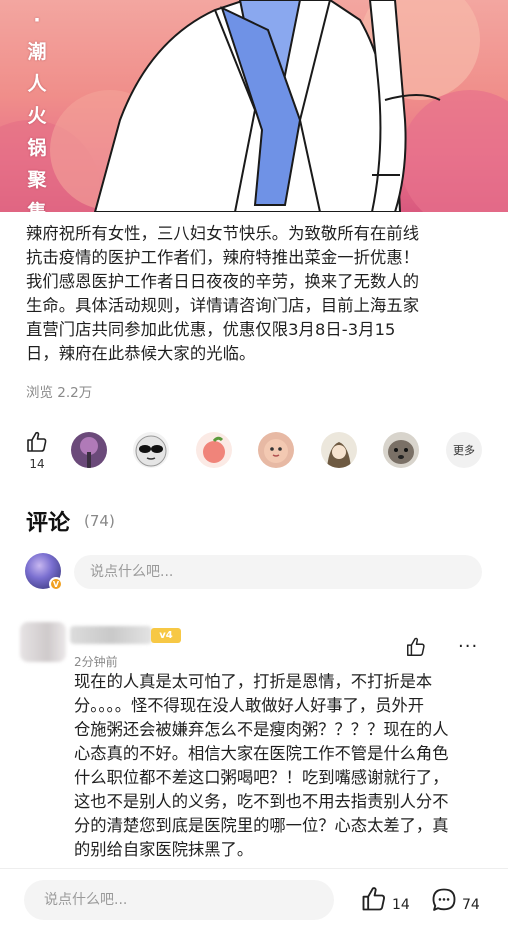 This screenshot has width=508, height=931. Describe the element at coordinates (111, 635) in the screenshot. I see `commenter-name-blurred` at that location.